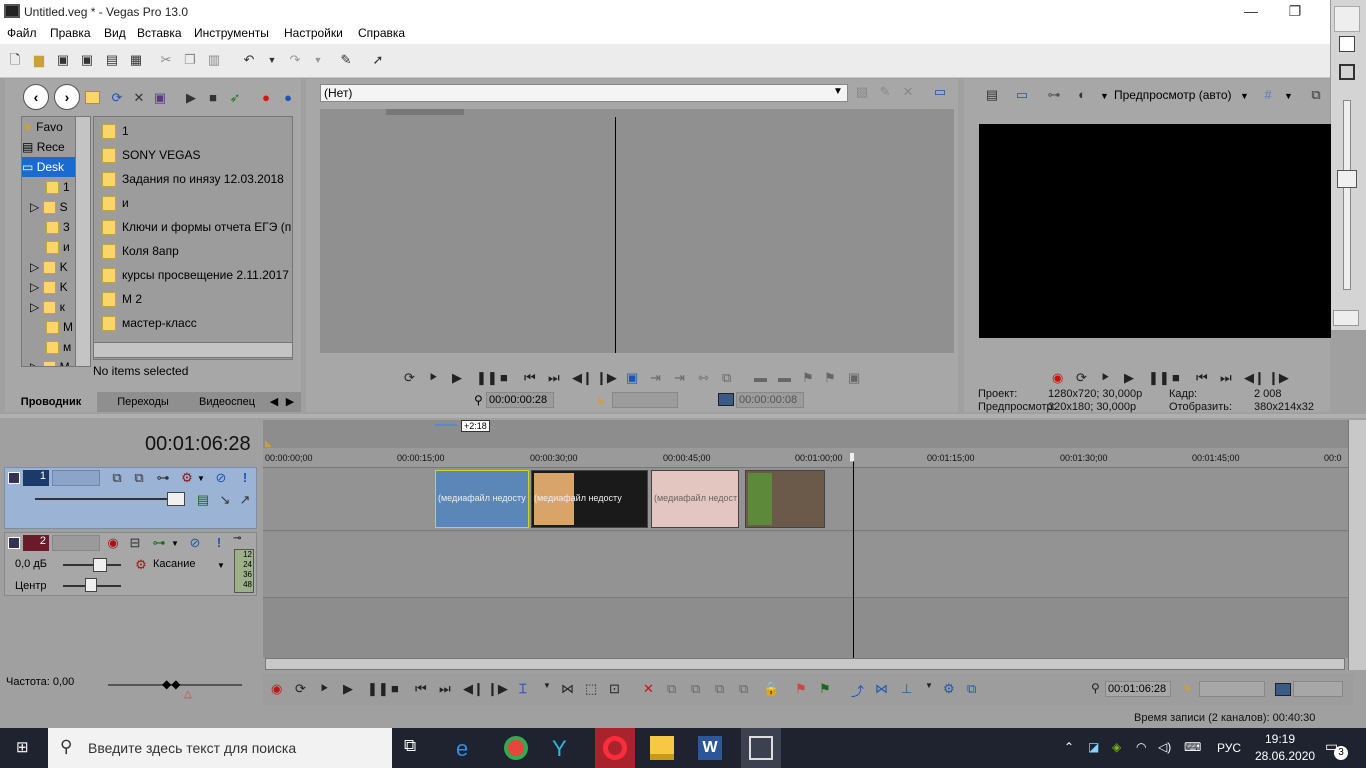 The height and width of the screenshot is (768, 1366). What do you see at coordinates (191, 98) in the screenshot?
I see `play-preview-icon: ▶` at bounding box center [191, 98].